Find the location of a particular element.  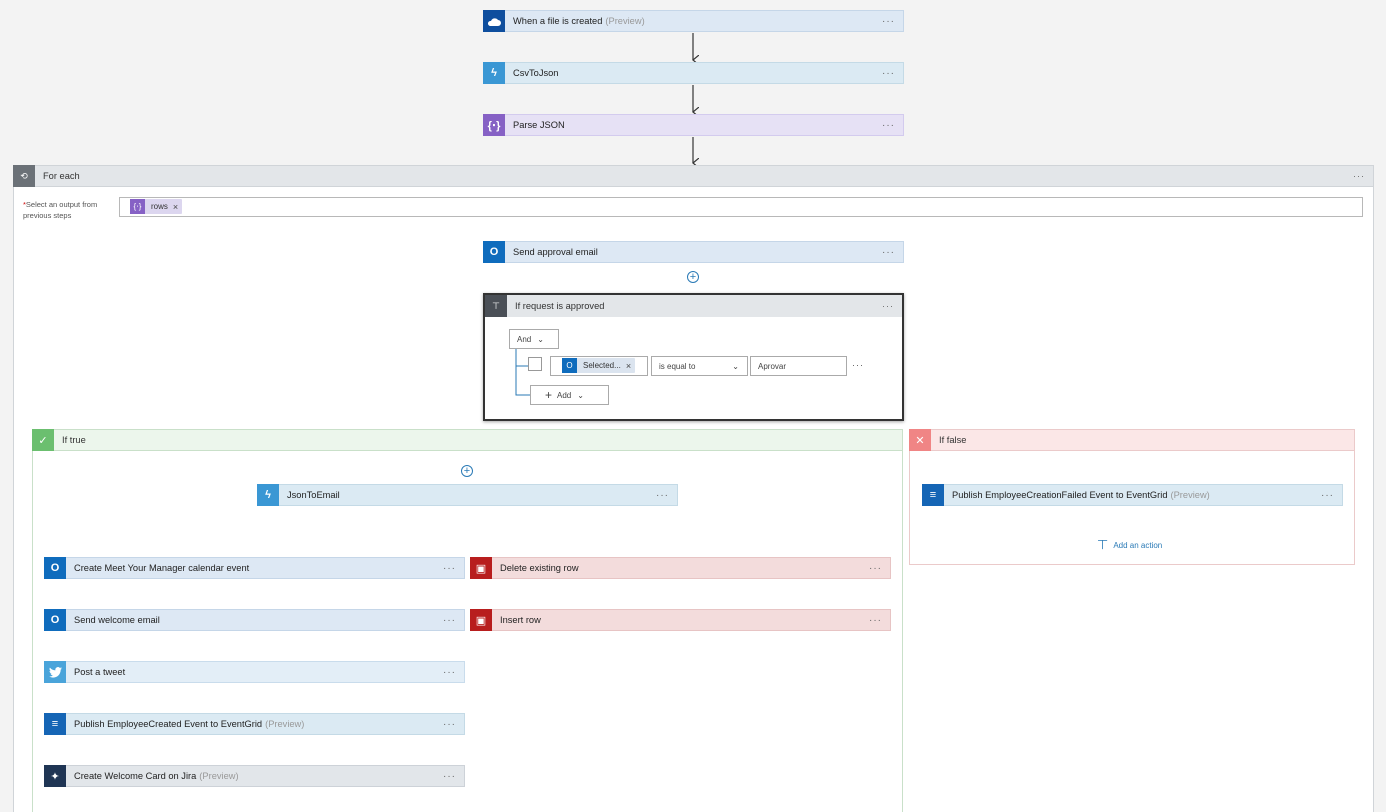

loop-icon: ⟲ is located at coordinates (24, 176).